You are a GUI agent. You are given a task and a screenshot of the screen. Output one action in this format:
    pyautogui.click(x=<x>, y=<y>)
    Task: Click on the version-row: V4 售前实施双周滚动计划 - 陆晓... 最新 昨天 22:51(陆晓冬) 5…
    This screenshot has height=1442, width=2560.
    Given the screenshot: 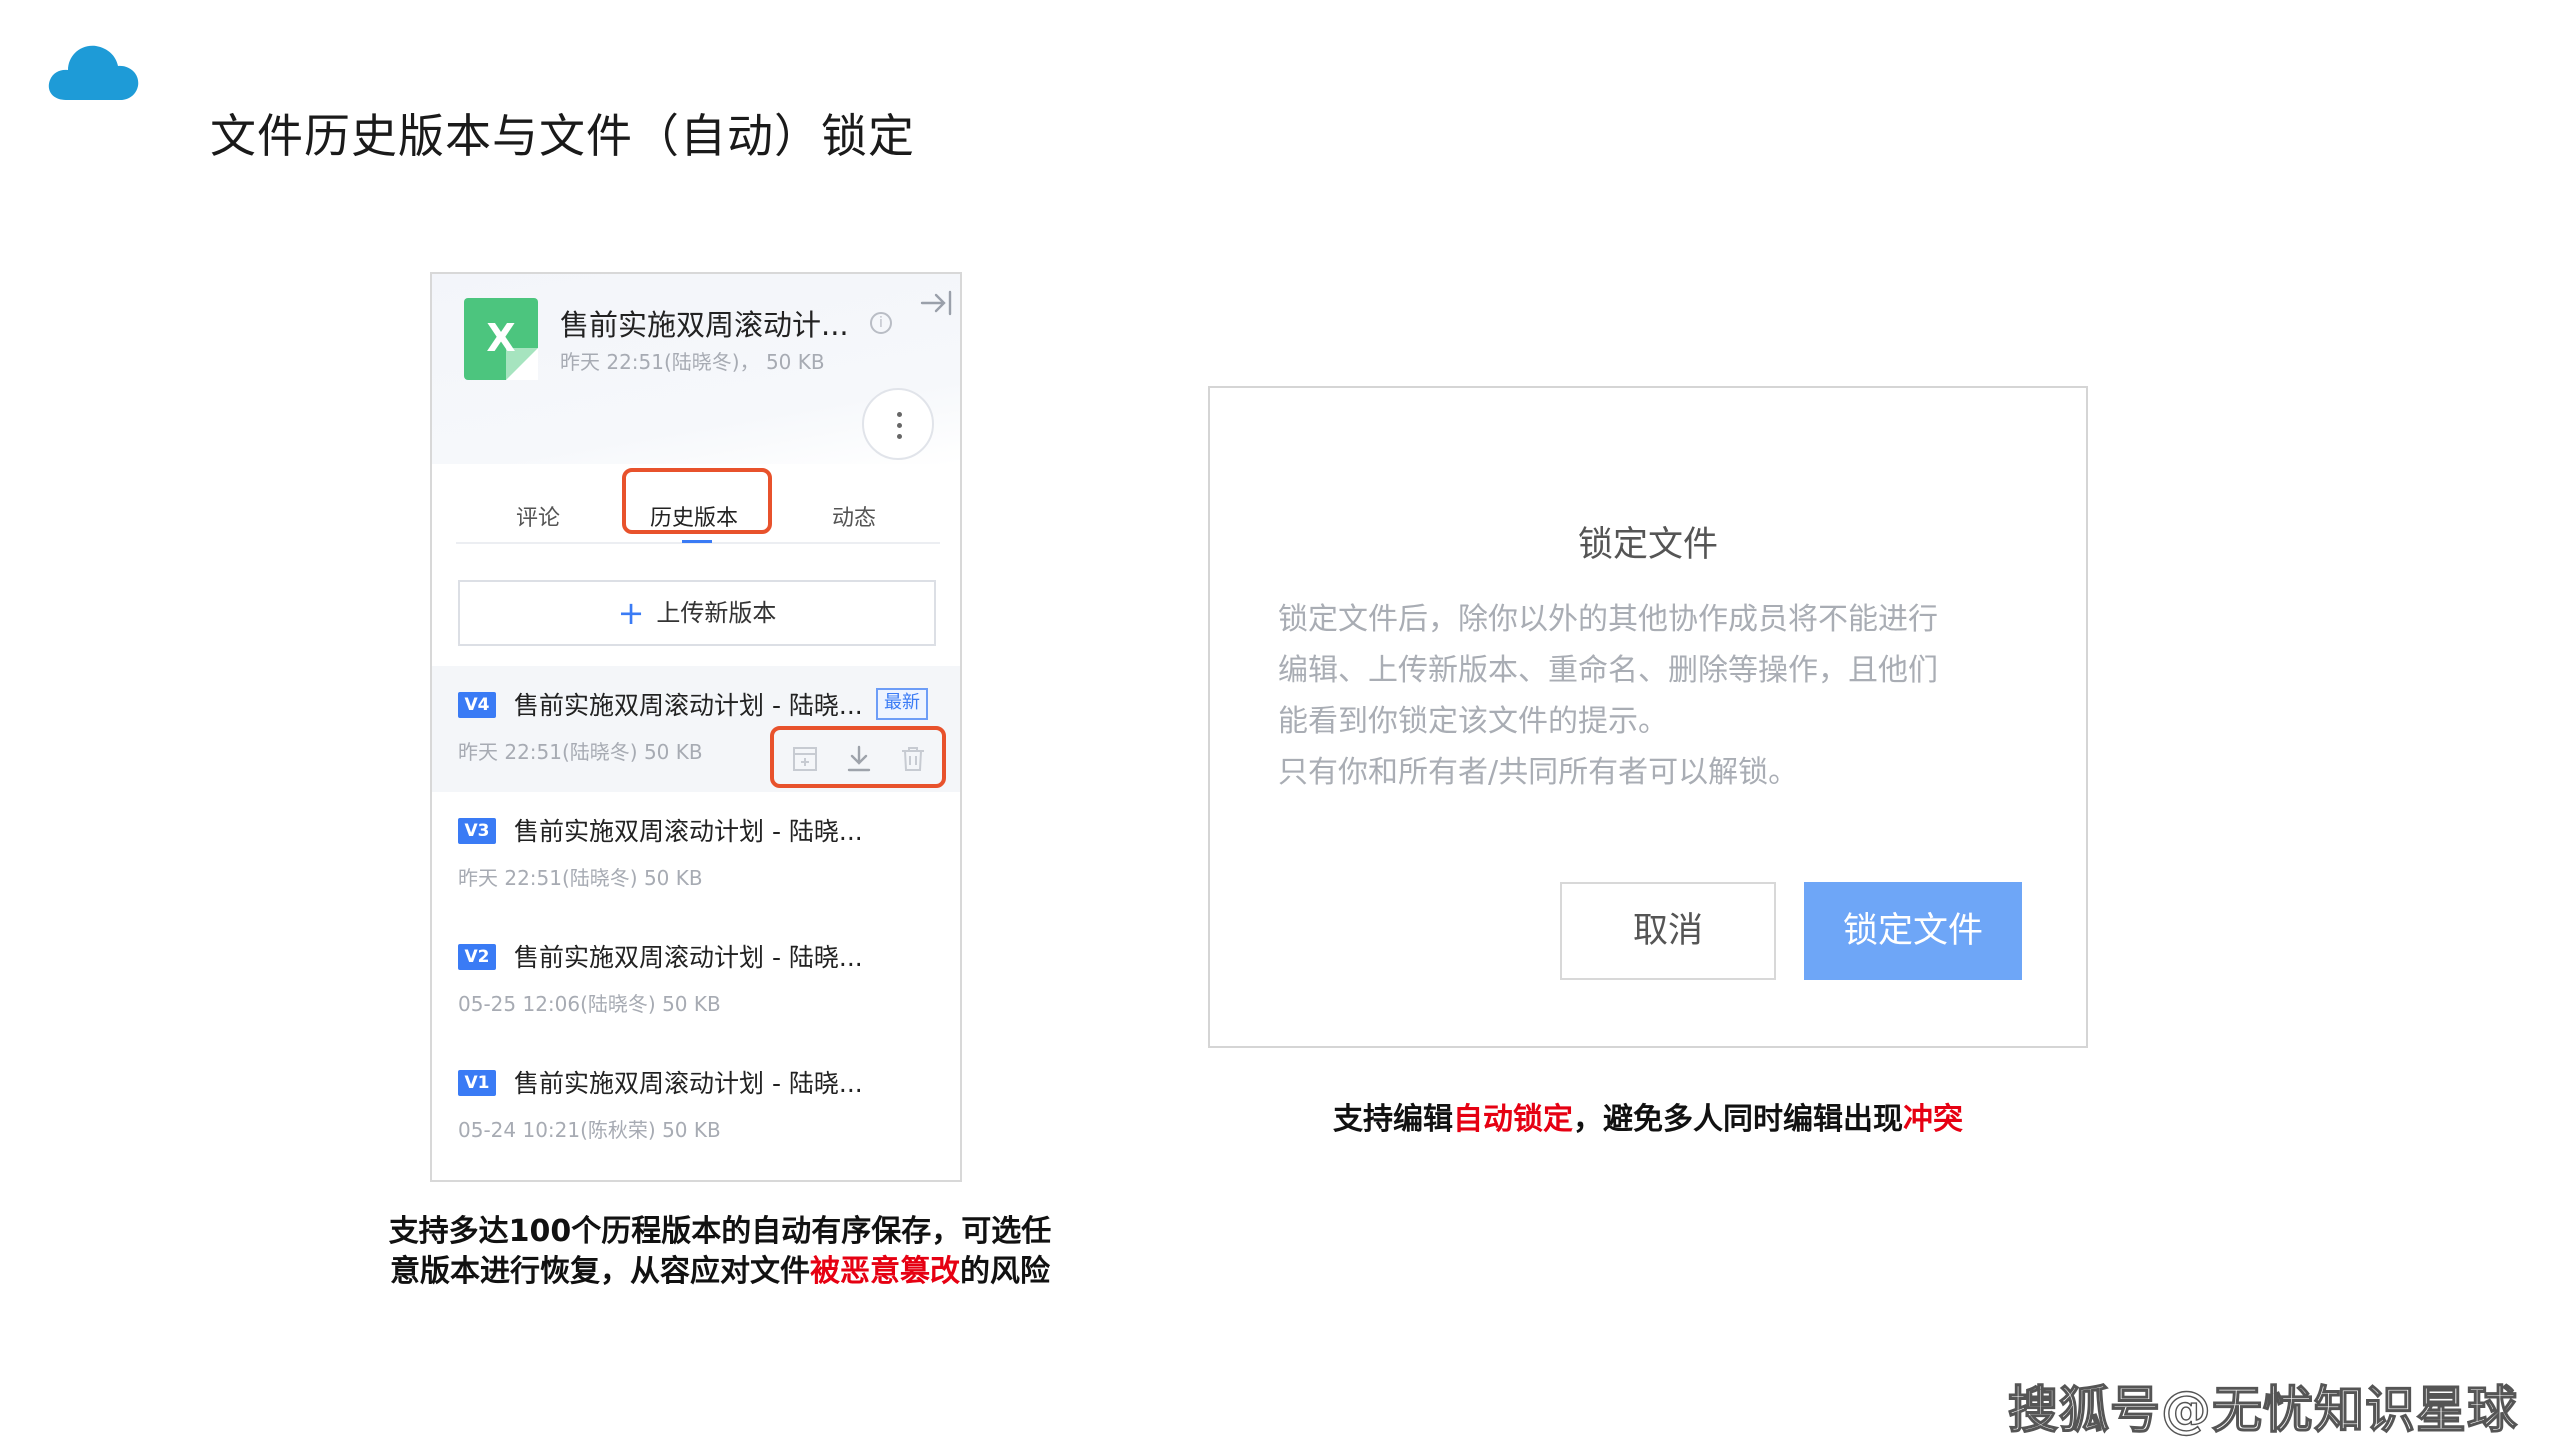 What is the action you would take?
    pyautogui.click(x=696, y=729)
    